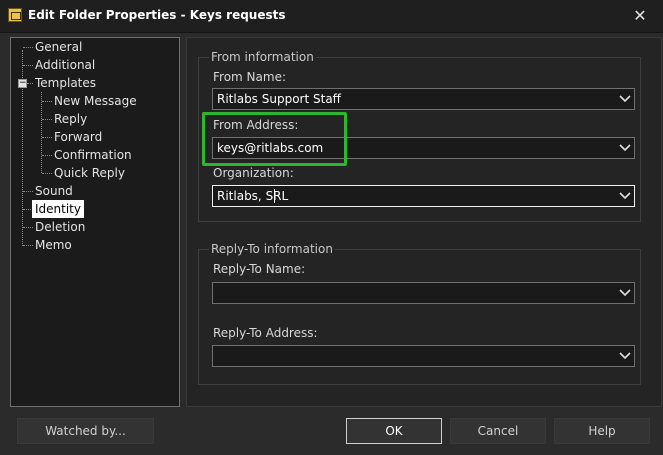 The height and width of the screenshot is (455, 663). Describe the element at coordinates (498, 431) in the screenshot. I see `cancel-button: Cancel` at that location.